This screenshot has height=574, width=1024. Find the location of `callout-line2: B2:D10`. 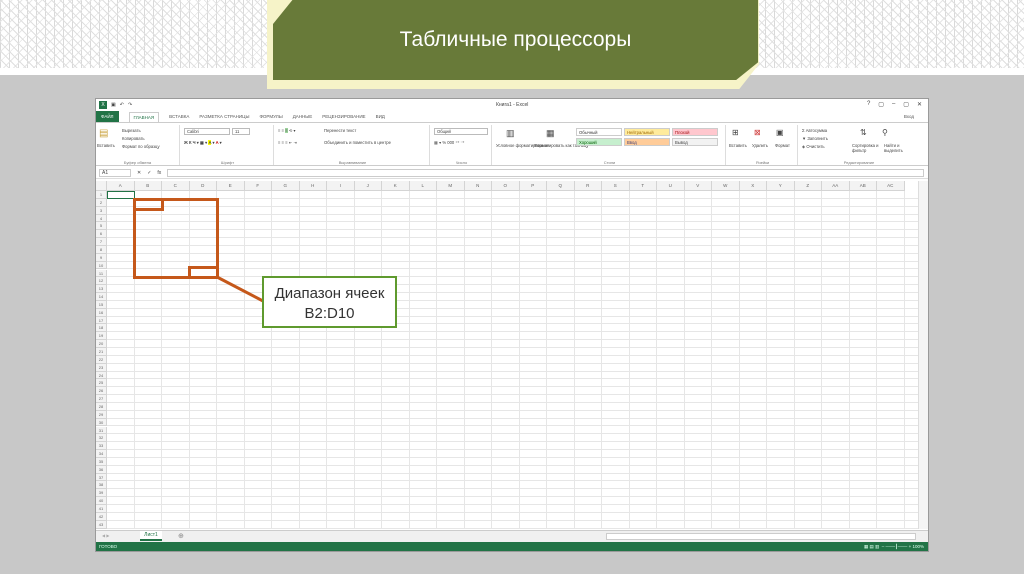

callout-line2: B2:D10 is located at coordinates (329, 313).